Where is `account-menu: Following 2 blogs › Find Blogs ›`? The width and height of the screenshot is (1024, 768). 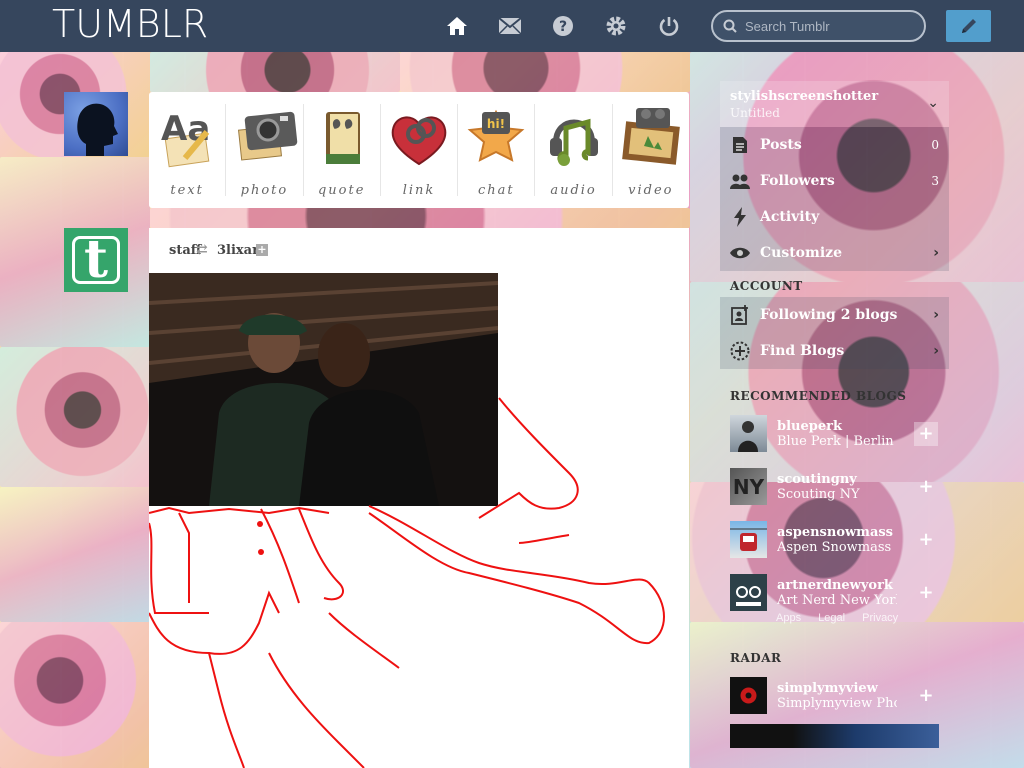 account-menu: Following 2 blogs › Find Blogs › is located at coordinates (834, 333).